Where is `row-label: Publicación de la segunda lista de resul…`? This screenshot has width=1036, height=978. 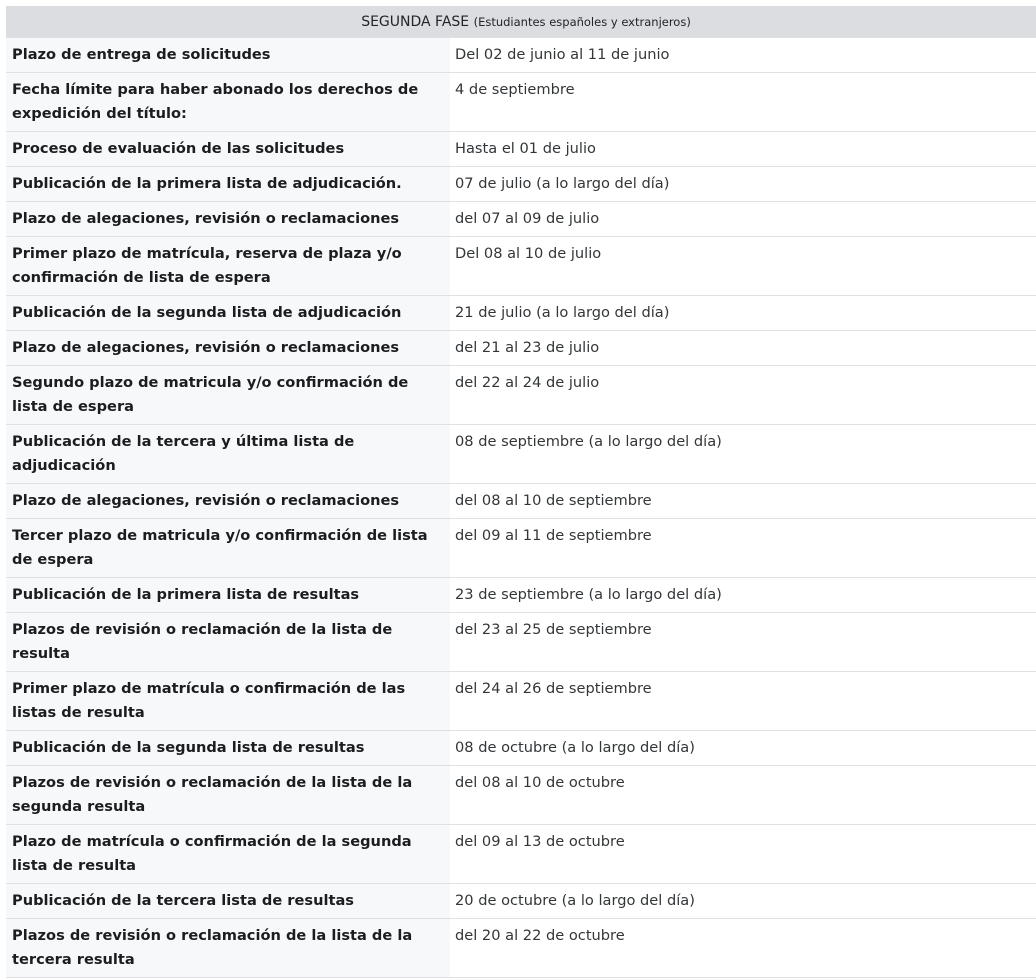 row-label: Publicación de la segunda lista de resul… is located at coordinates (228, 748).